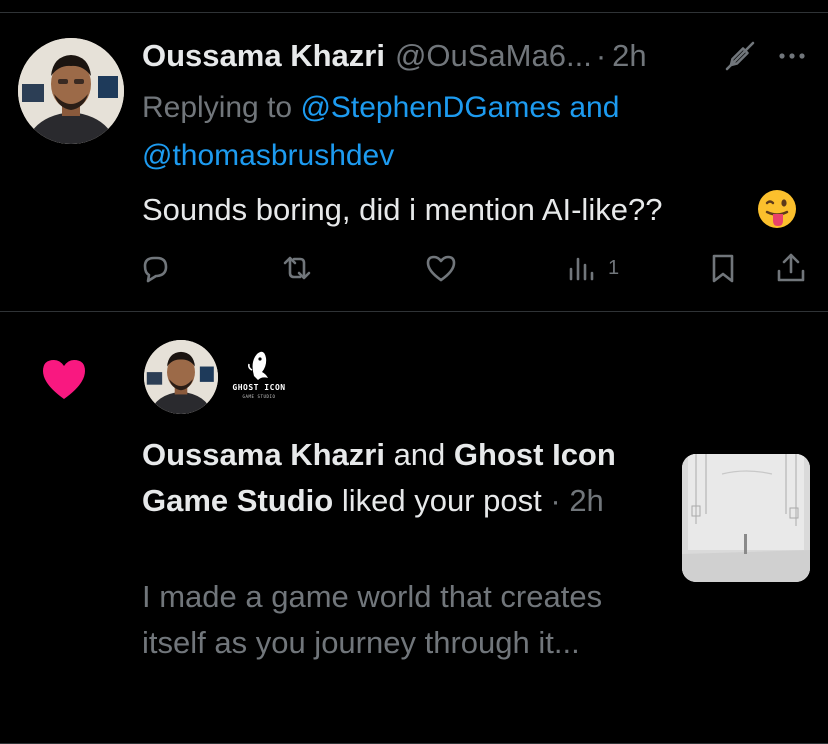 This screenshot has height=744, width=828. Describe the element at coordinates (408, 500) in the screenshot. I see `notification-action: liked your` at that location.